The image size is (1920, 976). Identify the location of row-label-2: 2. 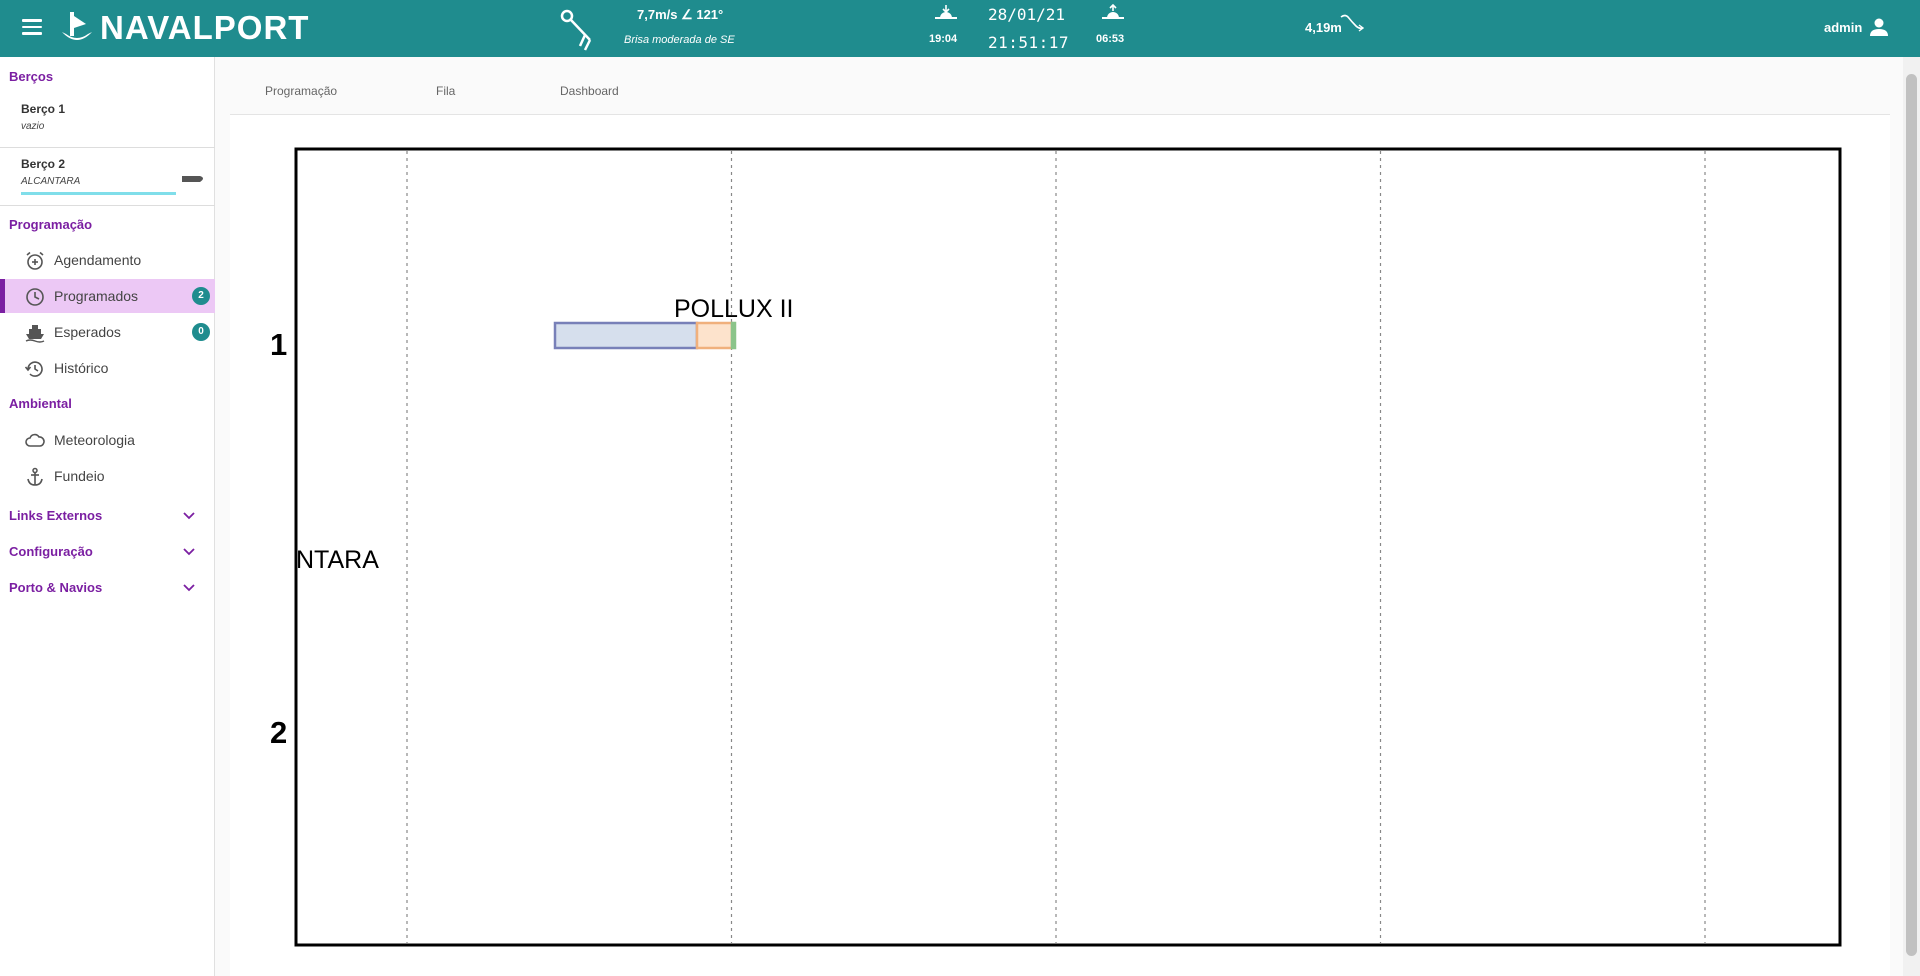
(278, 732).